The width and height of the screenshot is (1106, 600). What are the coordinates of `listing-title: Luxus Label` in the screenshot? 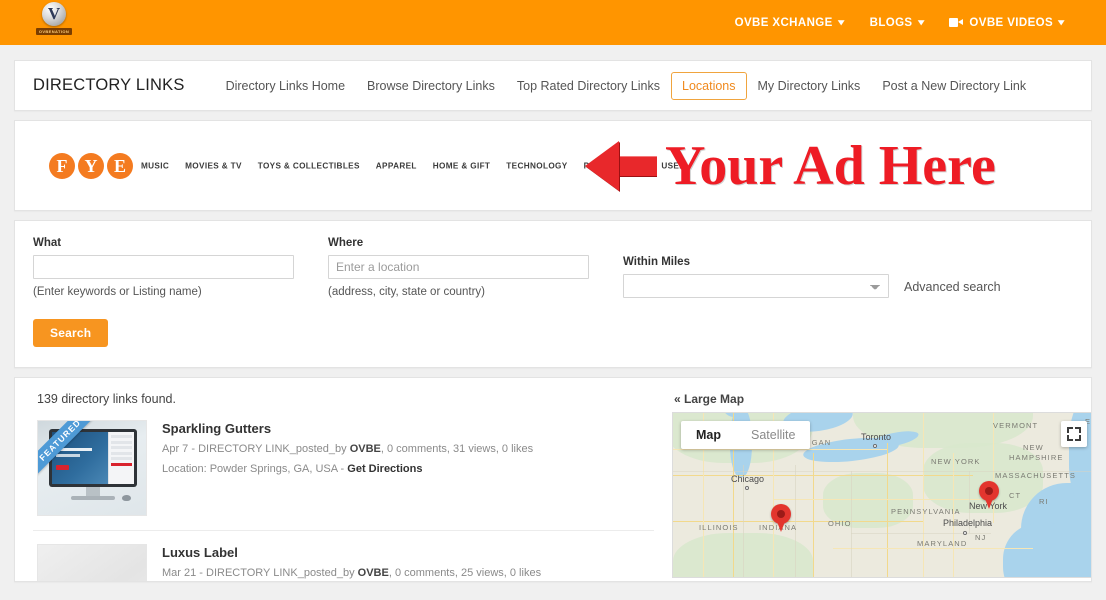 It's located at (351, 552).